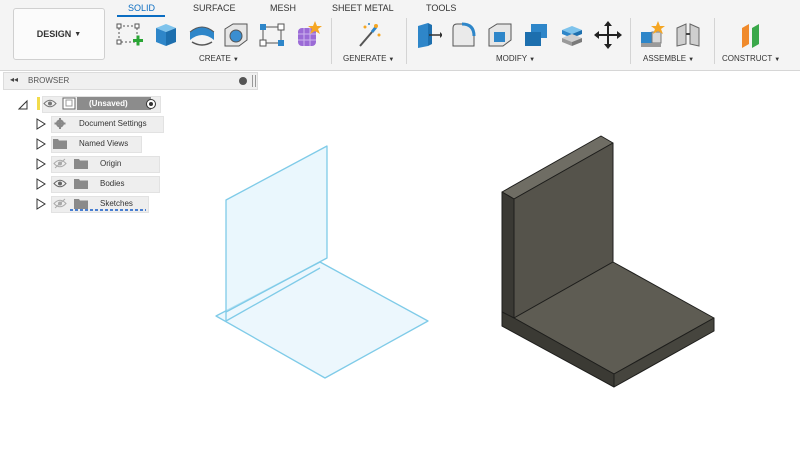 The height and width of the screenshot is (450, 800). I want to click on modify-menu-label: MODIFY, so click(512, 58).